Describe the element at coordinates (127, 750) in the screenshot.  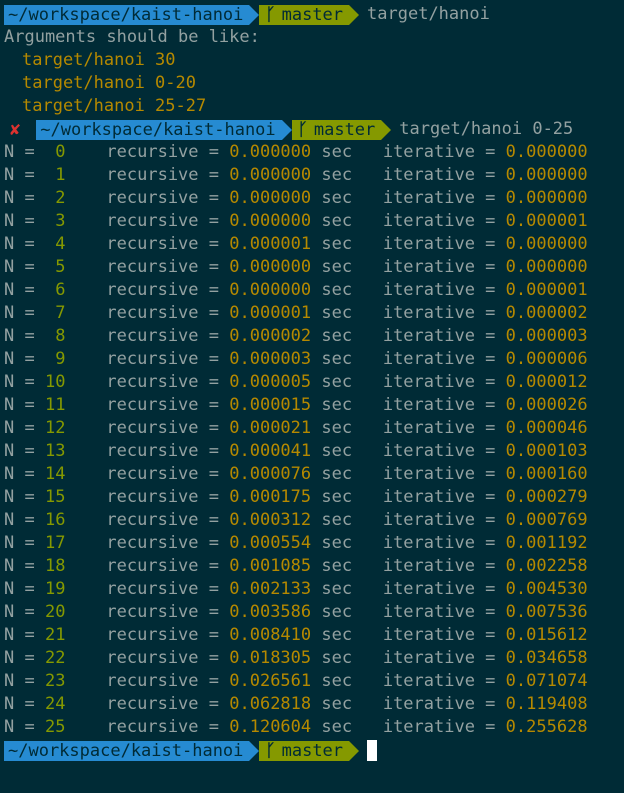
I see `prompt-dir-segment: ~/workspace/kaist-hanoi` at that location.